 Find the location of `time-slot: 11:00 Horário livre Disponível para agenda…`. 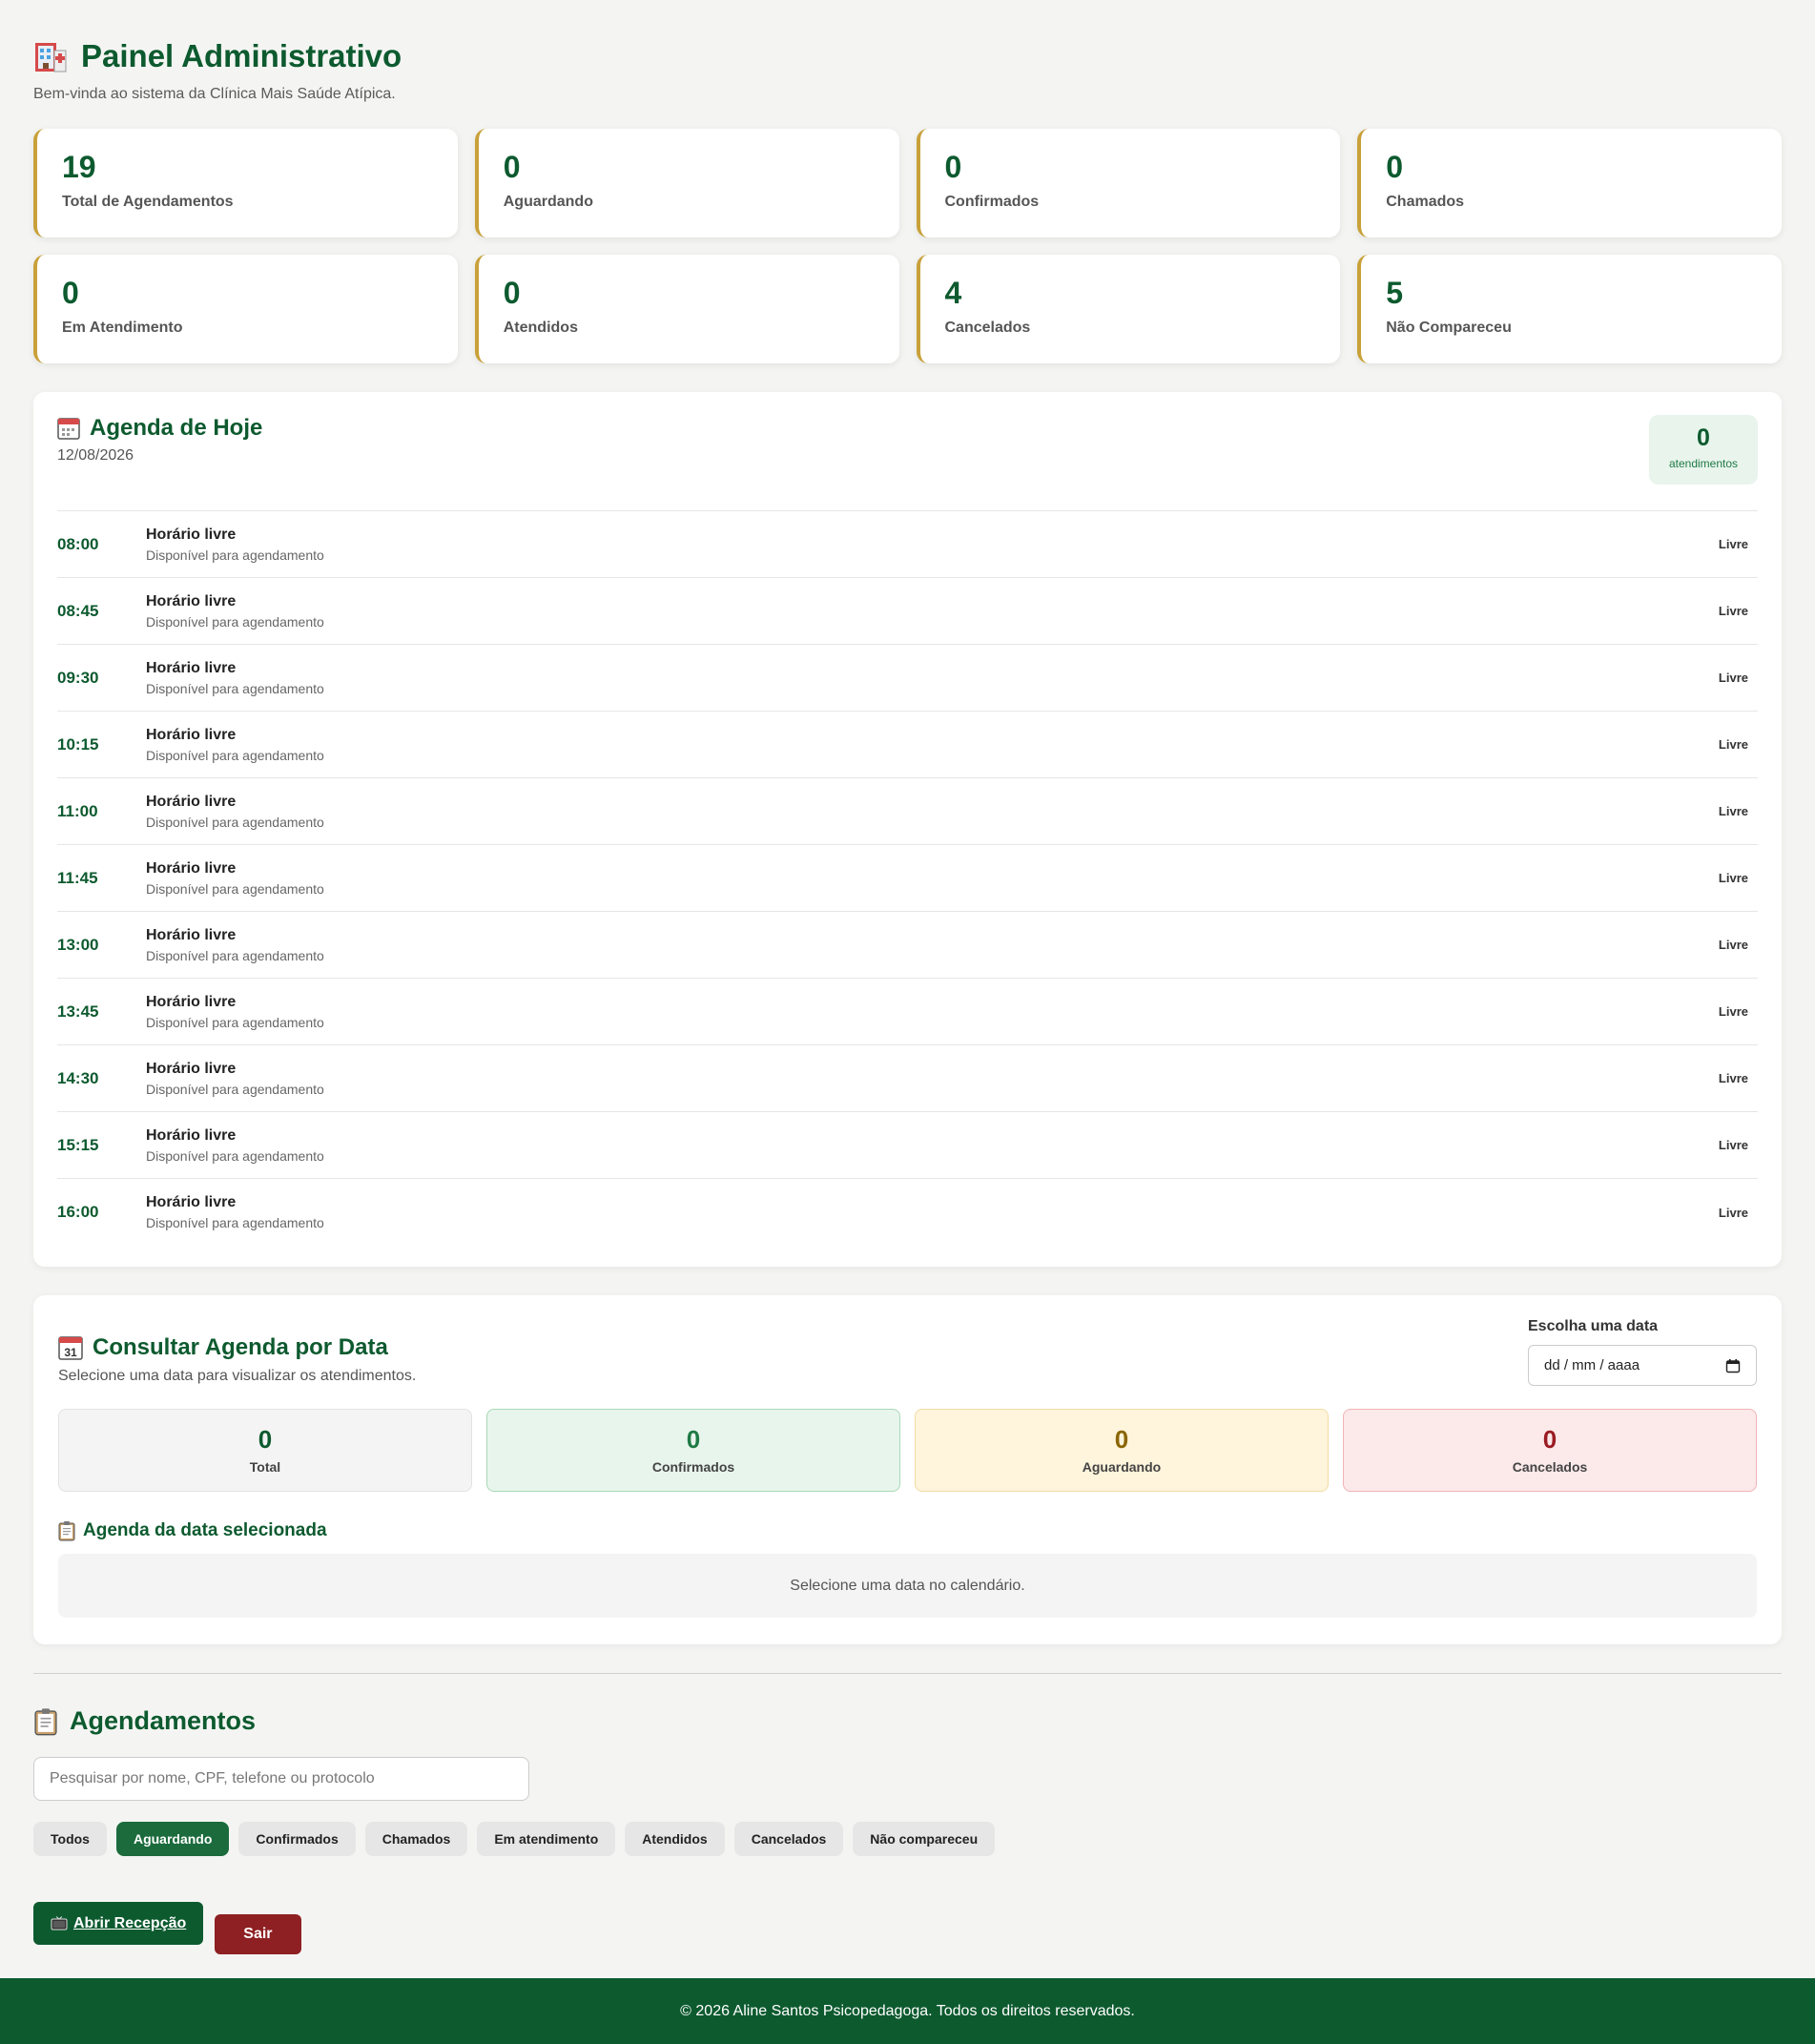

time-slot: 11:00 Horário livre Disponível para agenda… is located at coordinates (908, 811).